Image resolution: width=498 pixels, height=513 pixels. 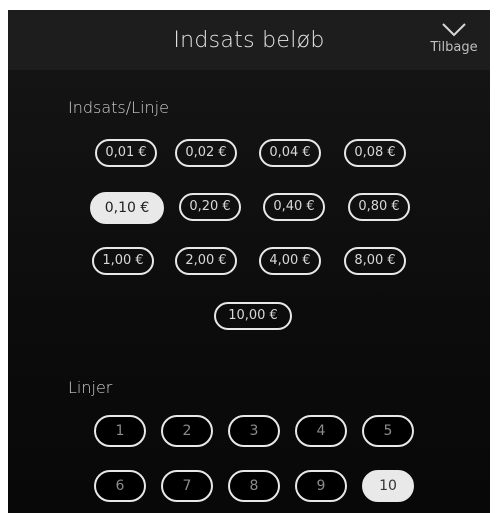 I want to click on bet-option-8-00: 8,00 €, so click(x=375, y=261).